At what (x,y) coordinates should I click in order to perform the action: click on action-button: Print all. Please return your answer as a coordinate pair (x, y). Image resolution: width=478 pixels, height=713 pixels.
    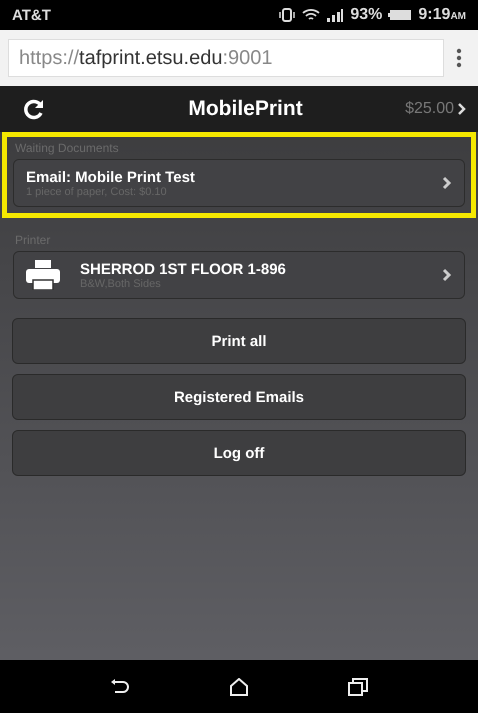
    Looking at the image, I should click on (239, 341).